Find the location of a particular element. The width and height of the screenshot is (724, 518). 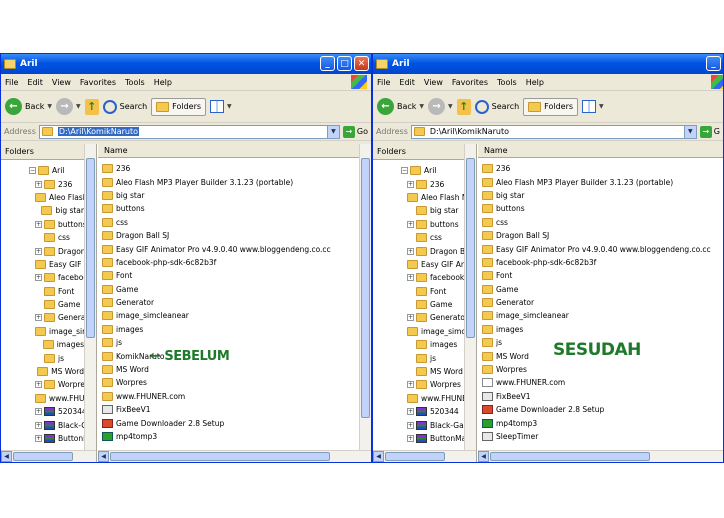

forward-button: → ▼ is located at coordinates (440, 106).